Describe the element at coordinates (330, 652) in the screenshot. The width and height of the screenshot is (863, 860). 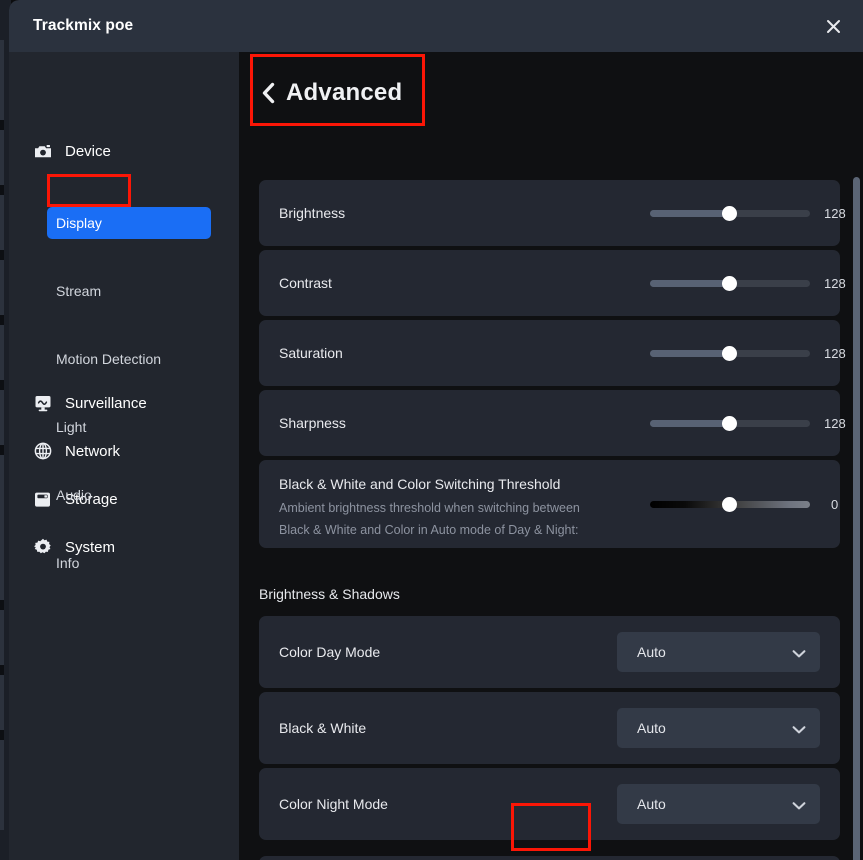
I see `setting-label: Color Day Mode` at that location.